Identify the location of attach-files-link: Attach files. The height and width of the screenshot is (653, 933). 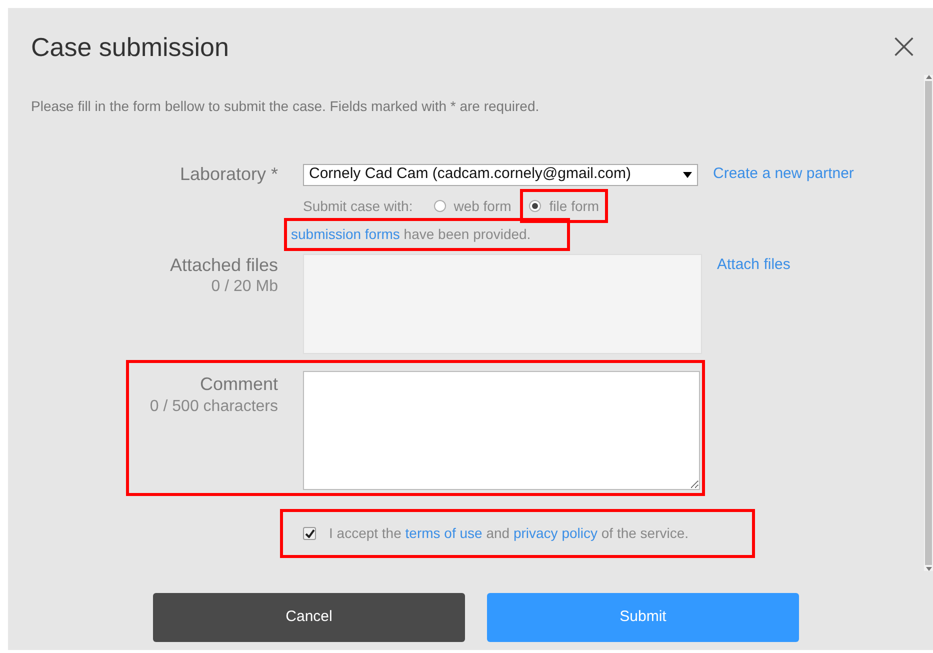
(753, 304).